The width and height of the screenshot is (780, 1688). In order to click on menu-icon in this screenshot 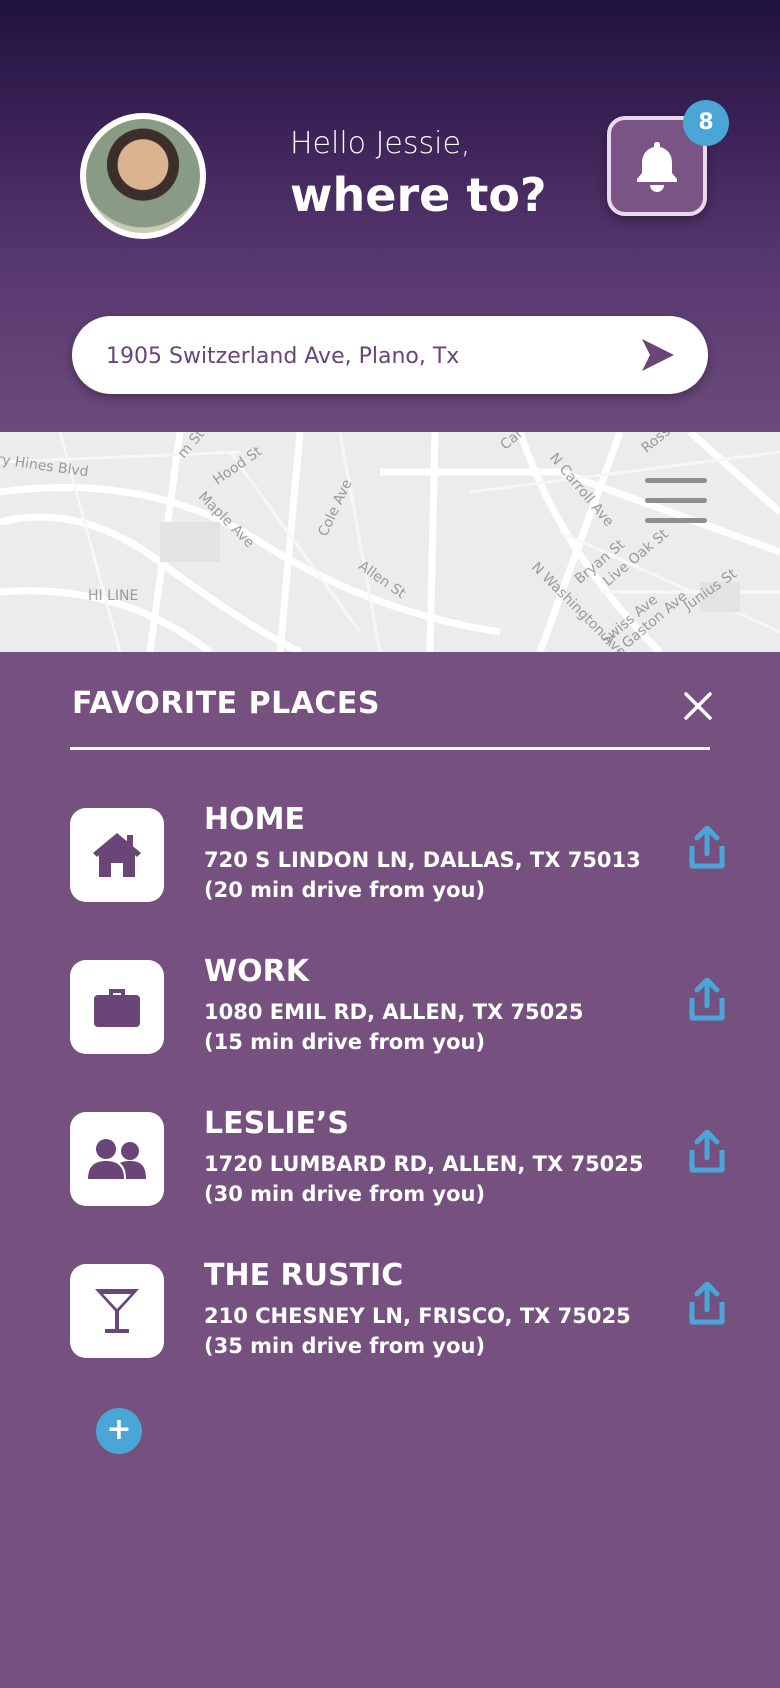, I will do `click(677, 501)`.